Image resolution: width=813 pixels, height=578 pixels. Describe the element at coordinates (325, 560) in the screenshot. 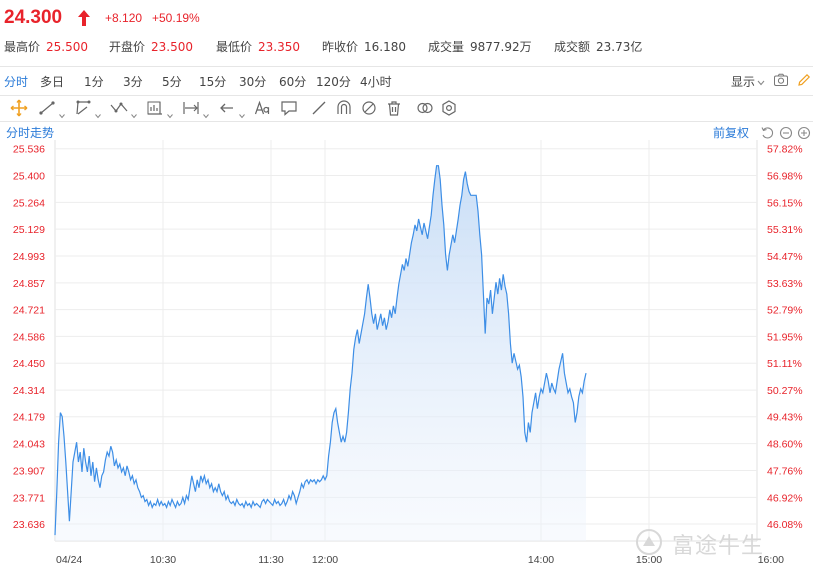

I see `x-tick-label: 12:00` at that location.